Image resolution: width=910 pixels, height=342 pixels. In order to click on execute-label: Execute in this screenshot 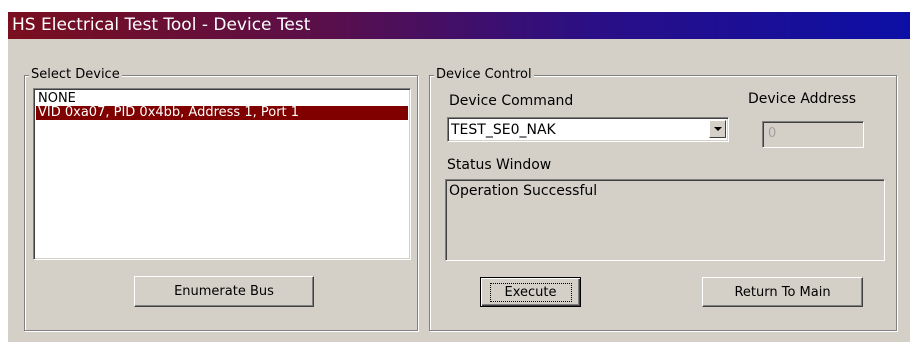, I will do `click(530, 292)`.